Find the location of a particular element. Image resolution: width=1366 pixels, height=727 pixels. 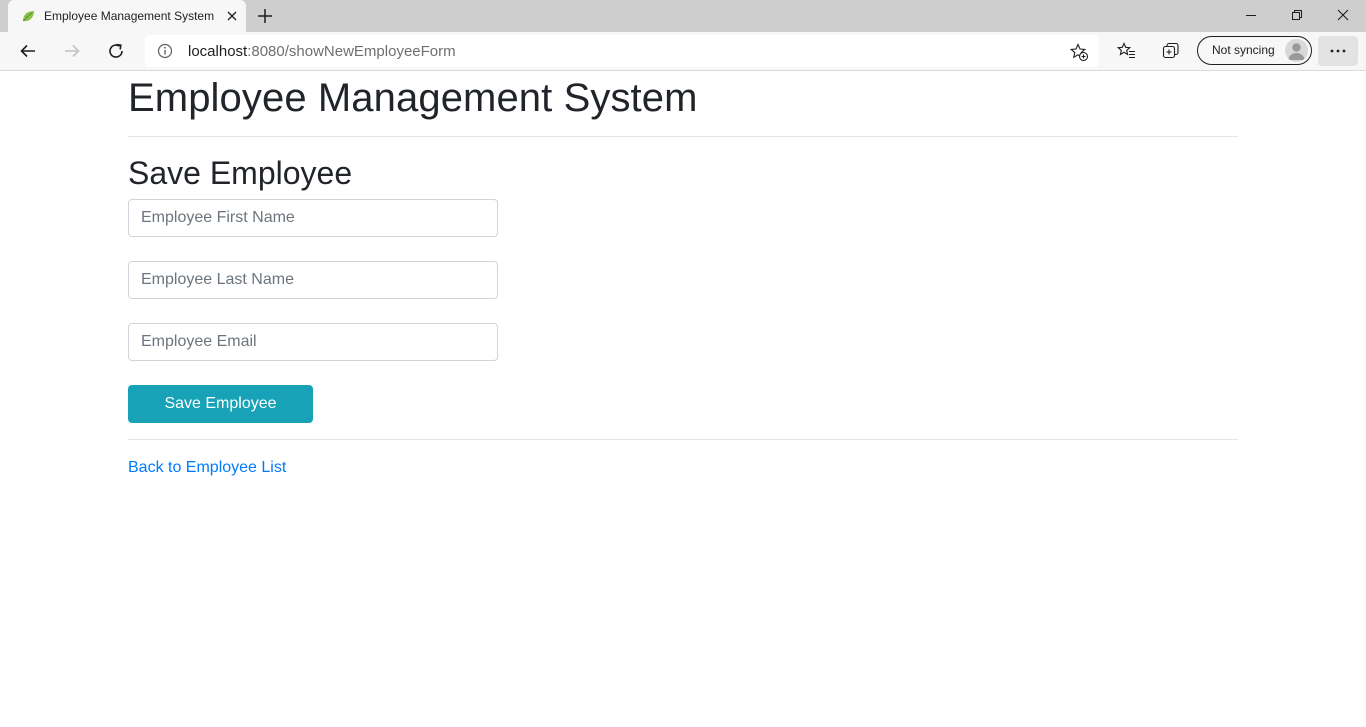

close-window-button is located at coordinates (1343, 15).